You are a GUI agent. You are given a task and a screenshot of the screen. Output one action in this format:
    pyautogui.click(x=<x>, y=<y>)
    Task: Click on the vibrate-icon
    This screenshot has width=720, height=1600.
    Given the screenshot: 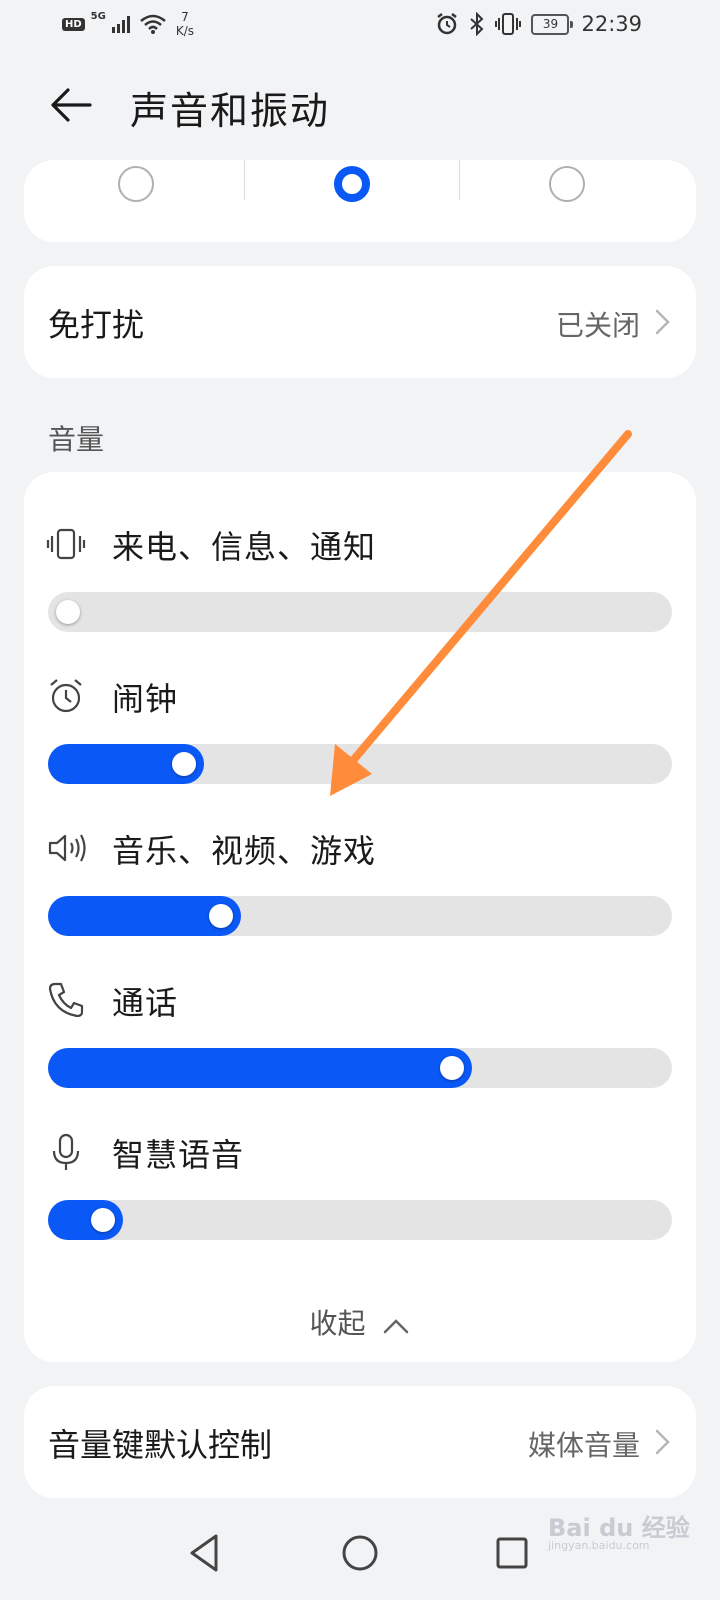 What is the action you would take?
    pyautogui.click(x=66, y=544)
    